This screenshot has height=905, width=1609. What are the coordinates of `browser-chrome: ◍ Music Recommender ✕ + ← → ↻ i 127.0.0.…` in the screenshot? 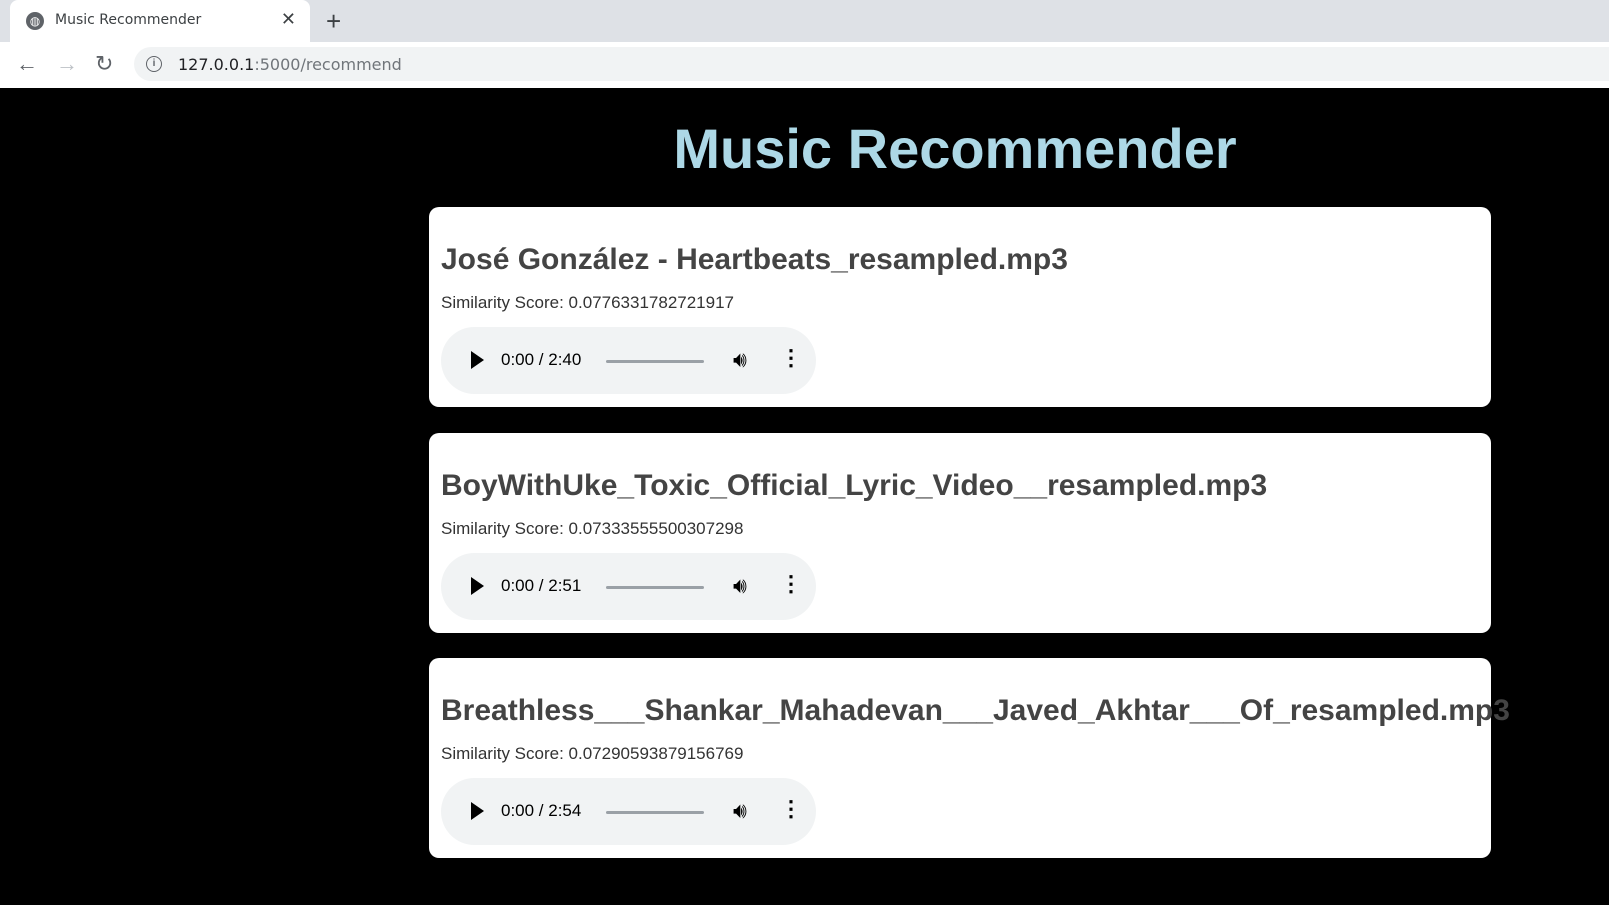 It's located at (804, 44).